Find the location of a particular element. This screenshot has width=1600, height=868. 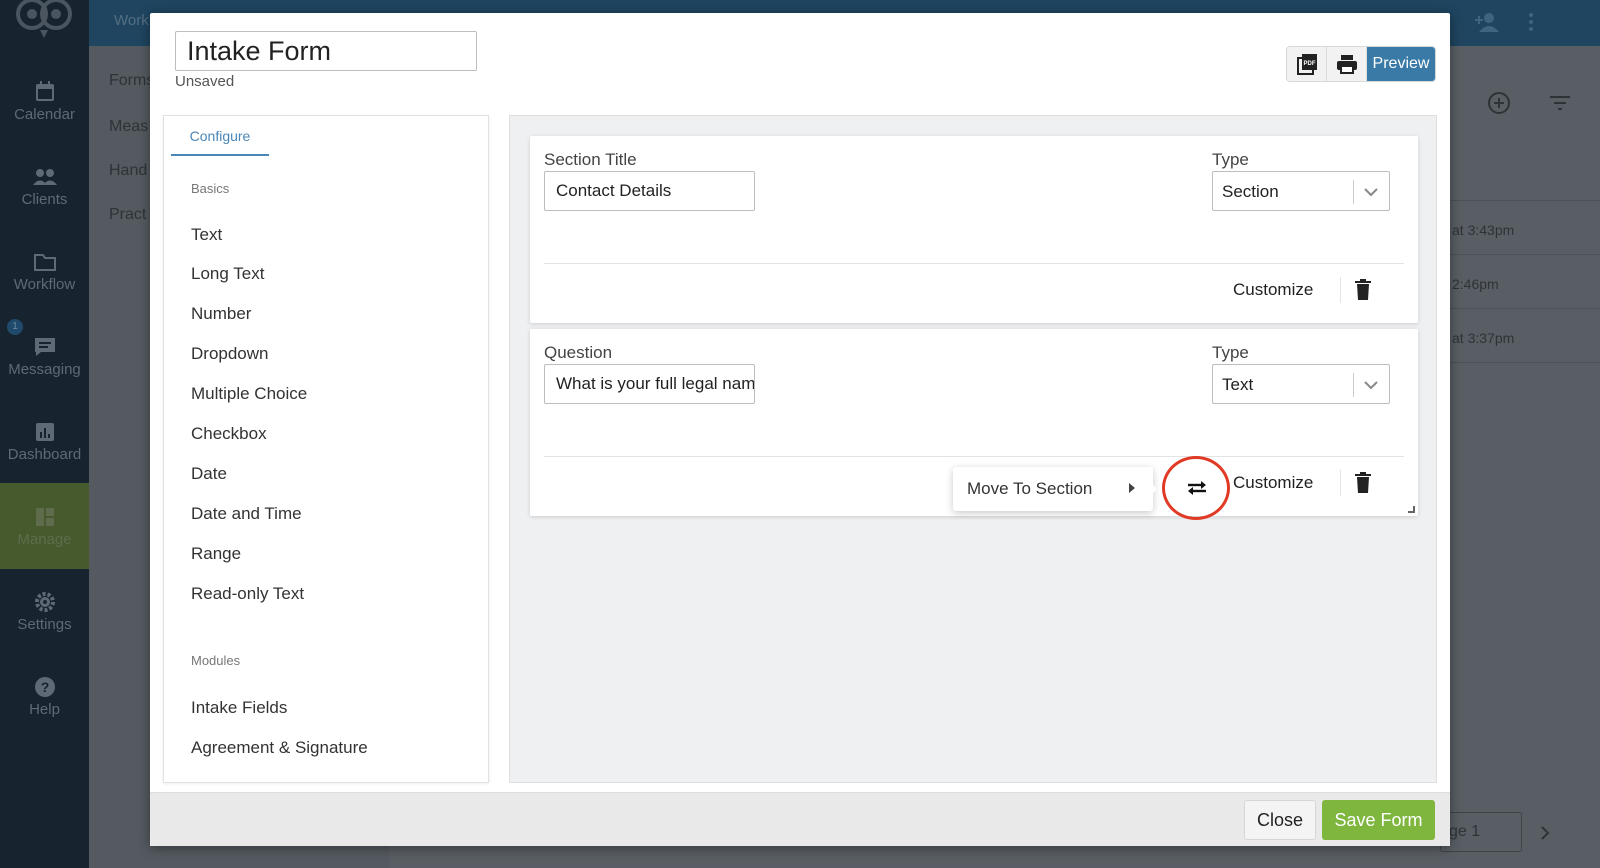

tab-configure: Configure is located at coordinates (220, 136).